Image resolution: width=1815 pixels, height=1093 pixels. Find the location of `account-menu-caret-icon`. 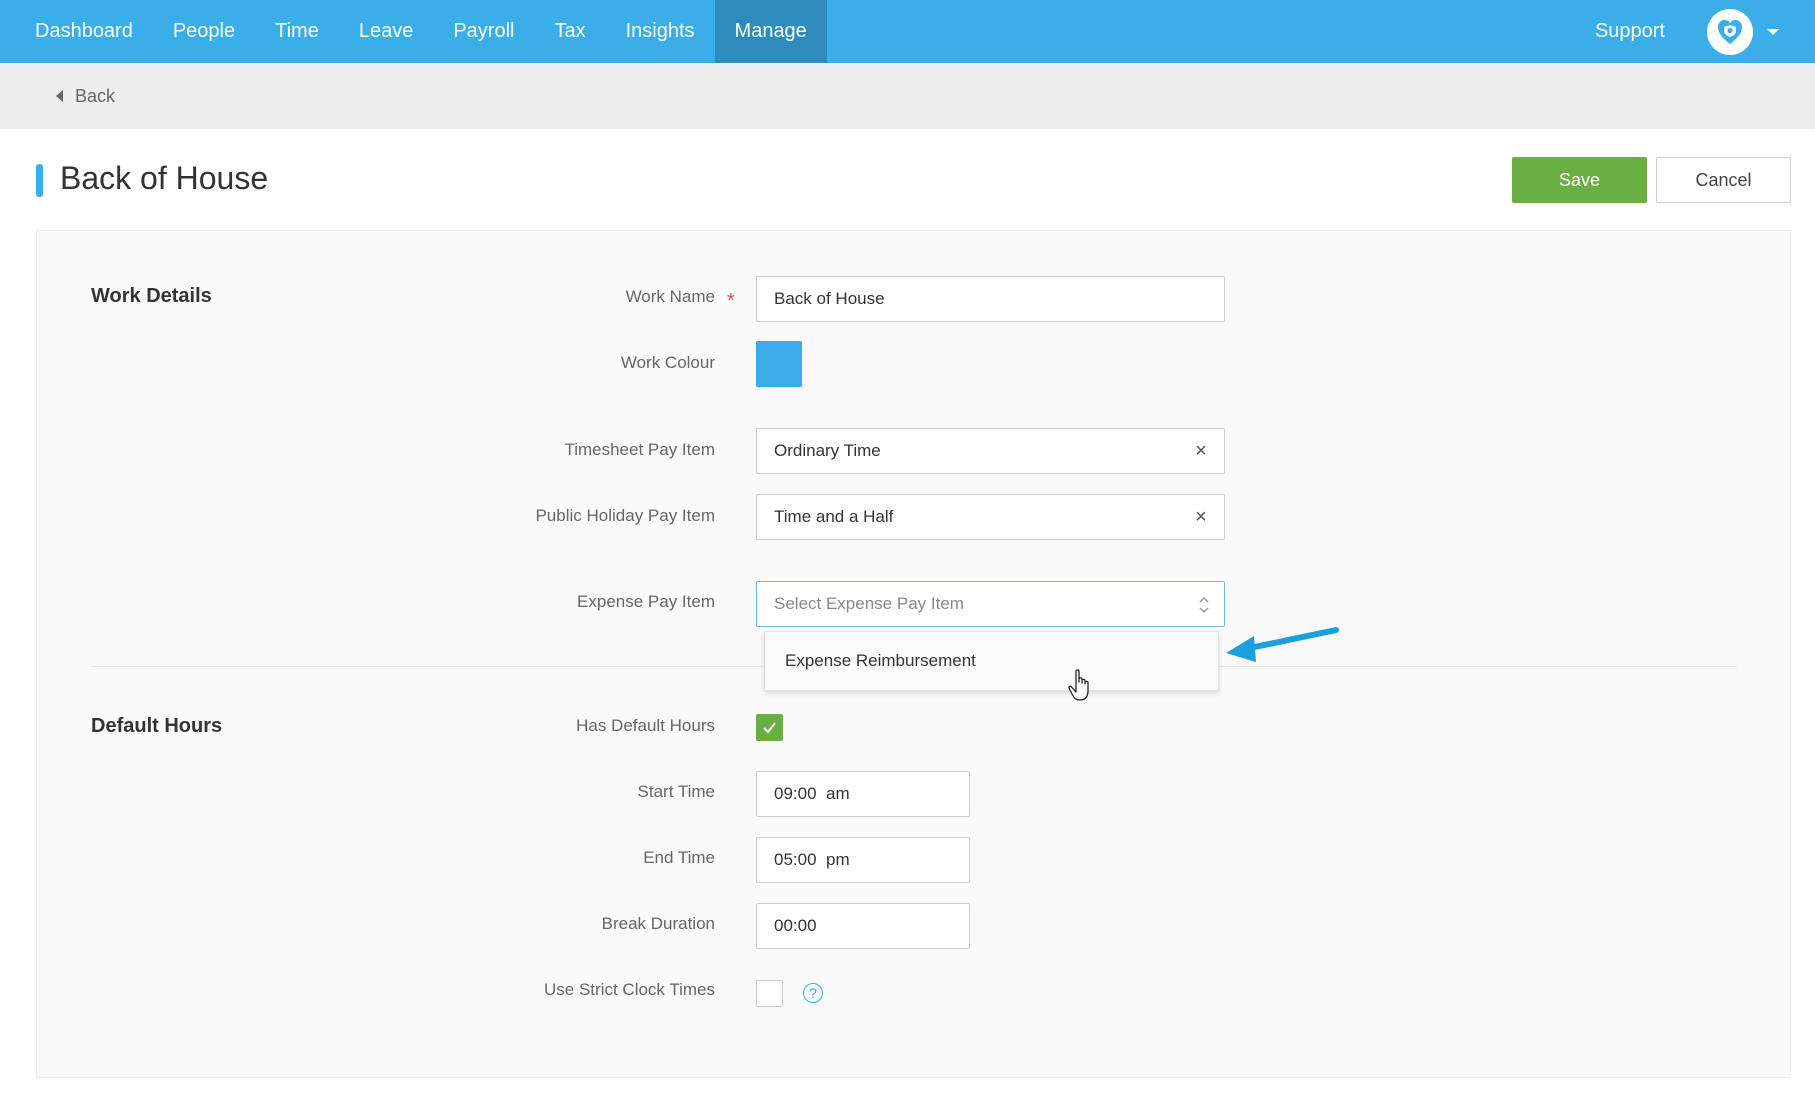

account-menu-caret-icon is located at coordinates (1773, 31).